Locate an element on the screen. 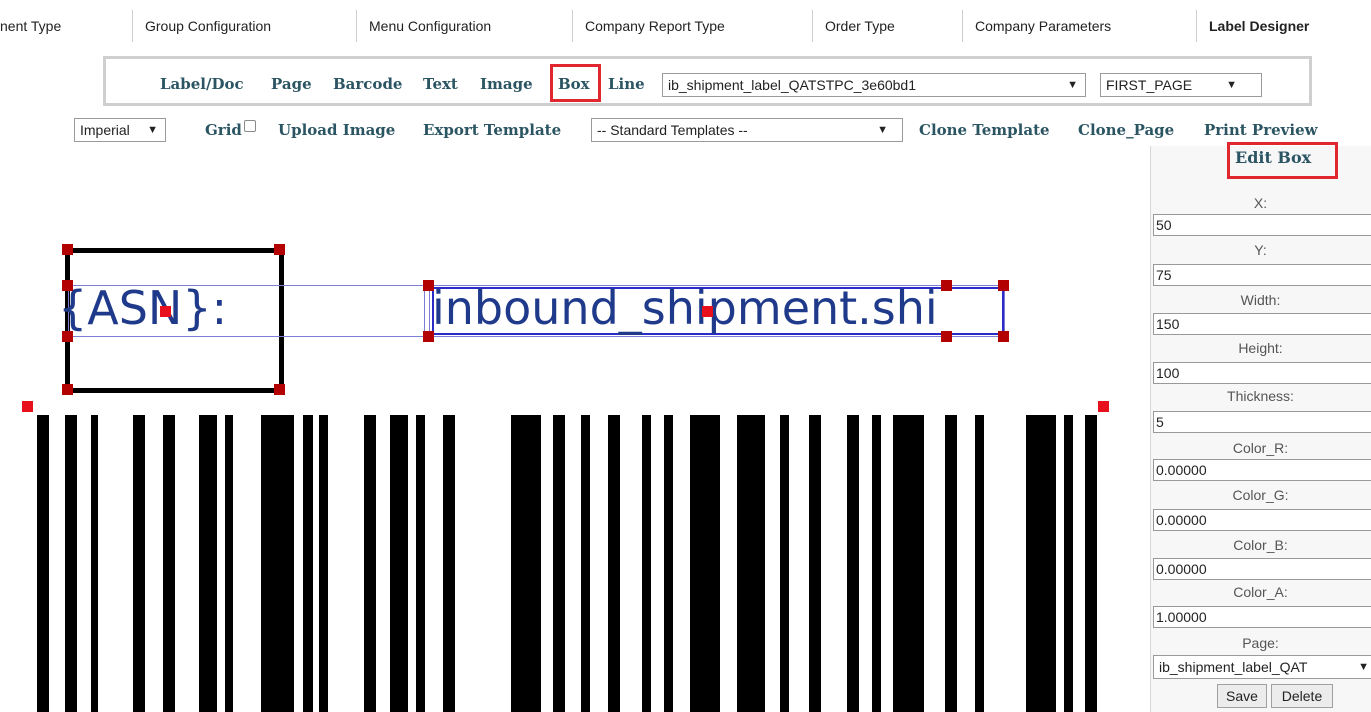 The image size is (1371, 712). x-label: X: is located at coordinates (1260, 203).